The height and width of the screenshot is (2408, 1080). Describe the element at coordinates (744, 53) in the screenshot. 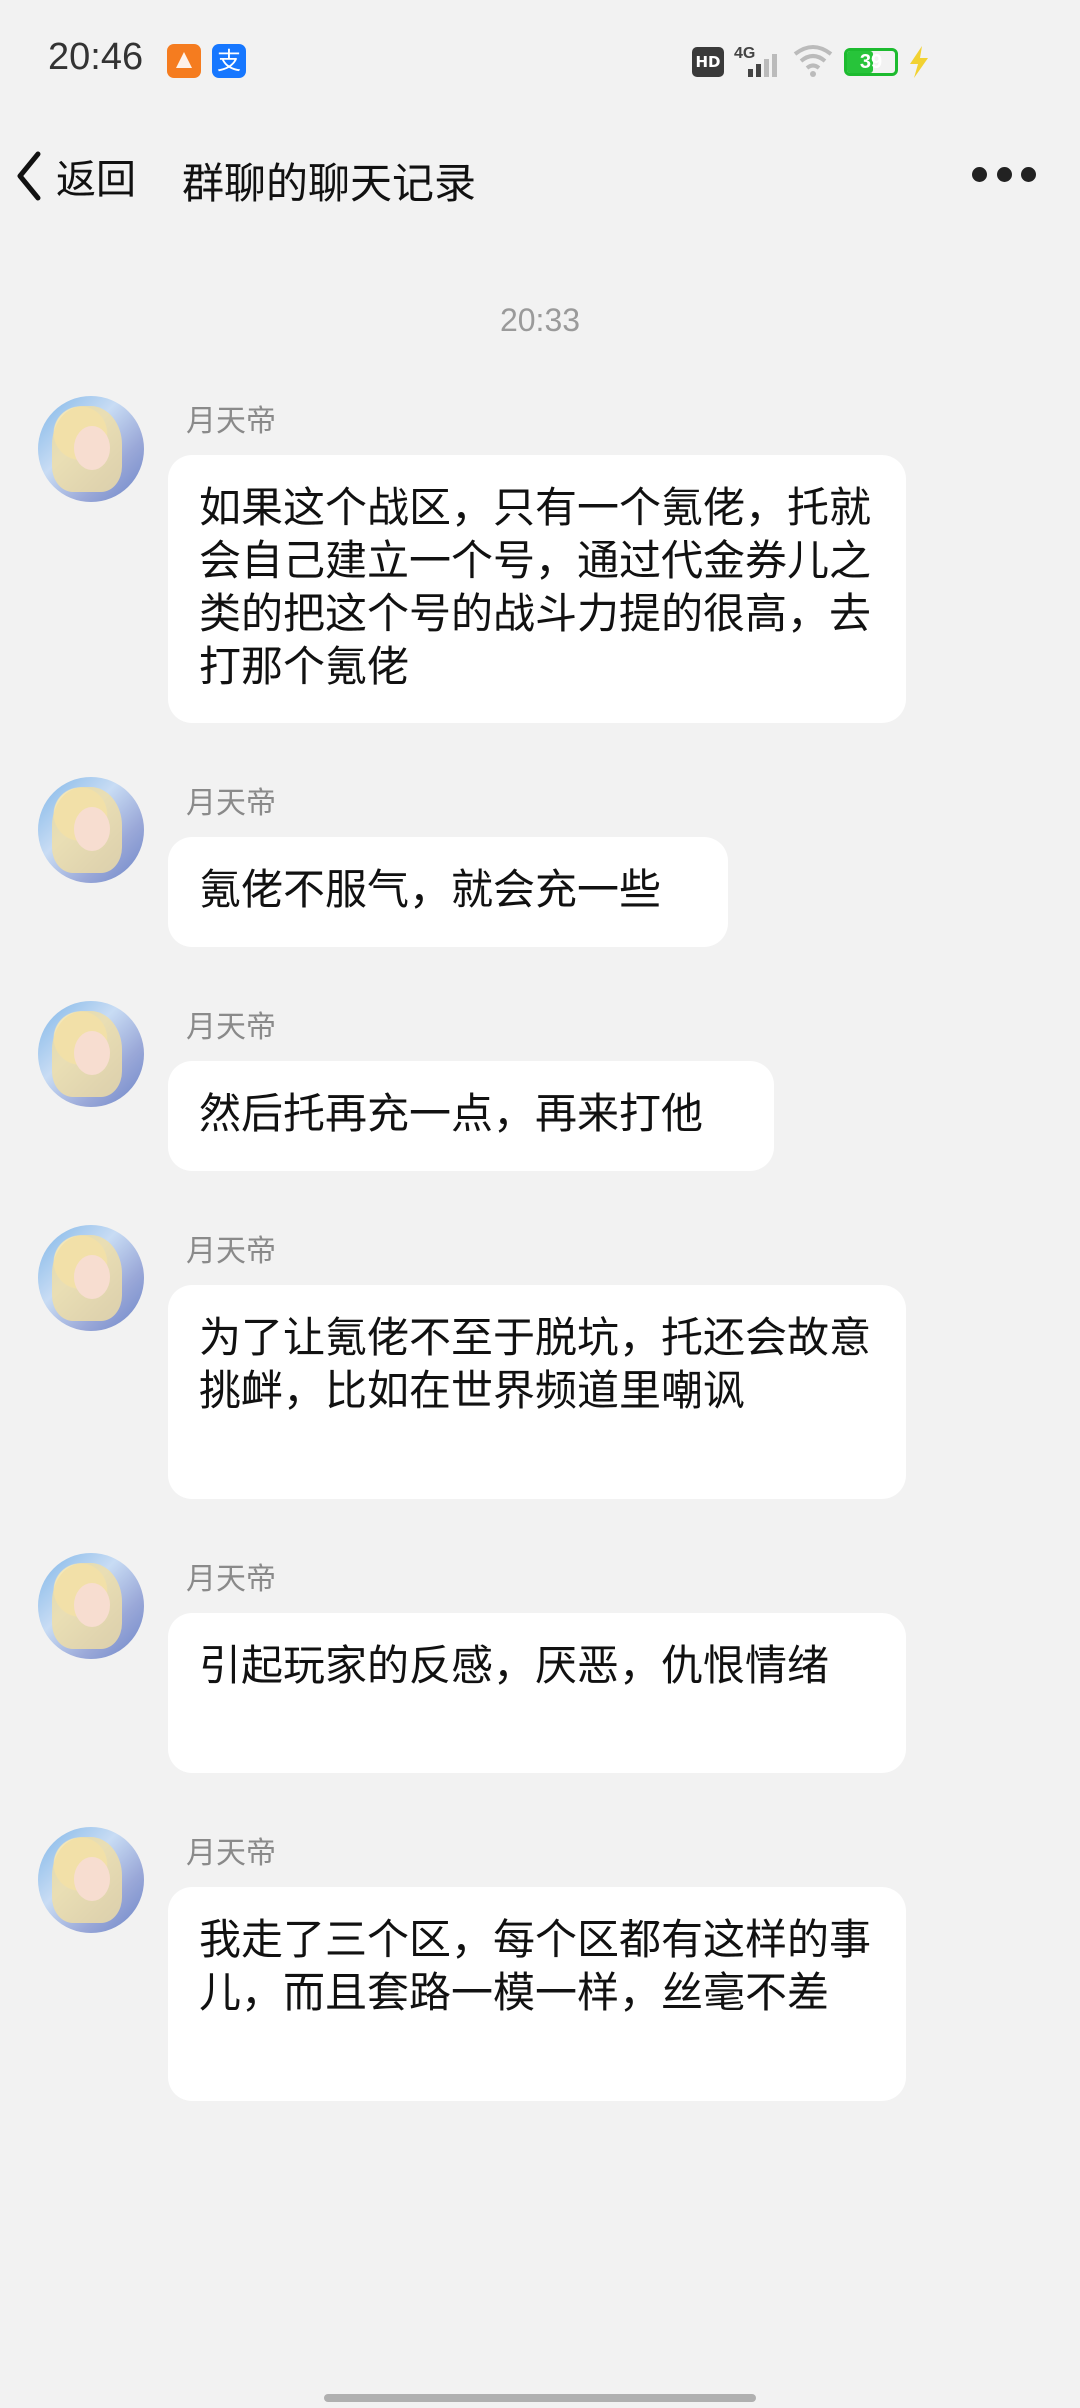

I see `network-type-label: 4G` at that location.